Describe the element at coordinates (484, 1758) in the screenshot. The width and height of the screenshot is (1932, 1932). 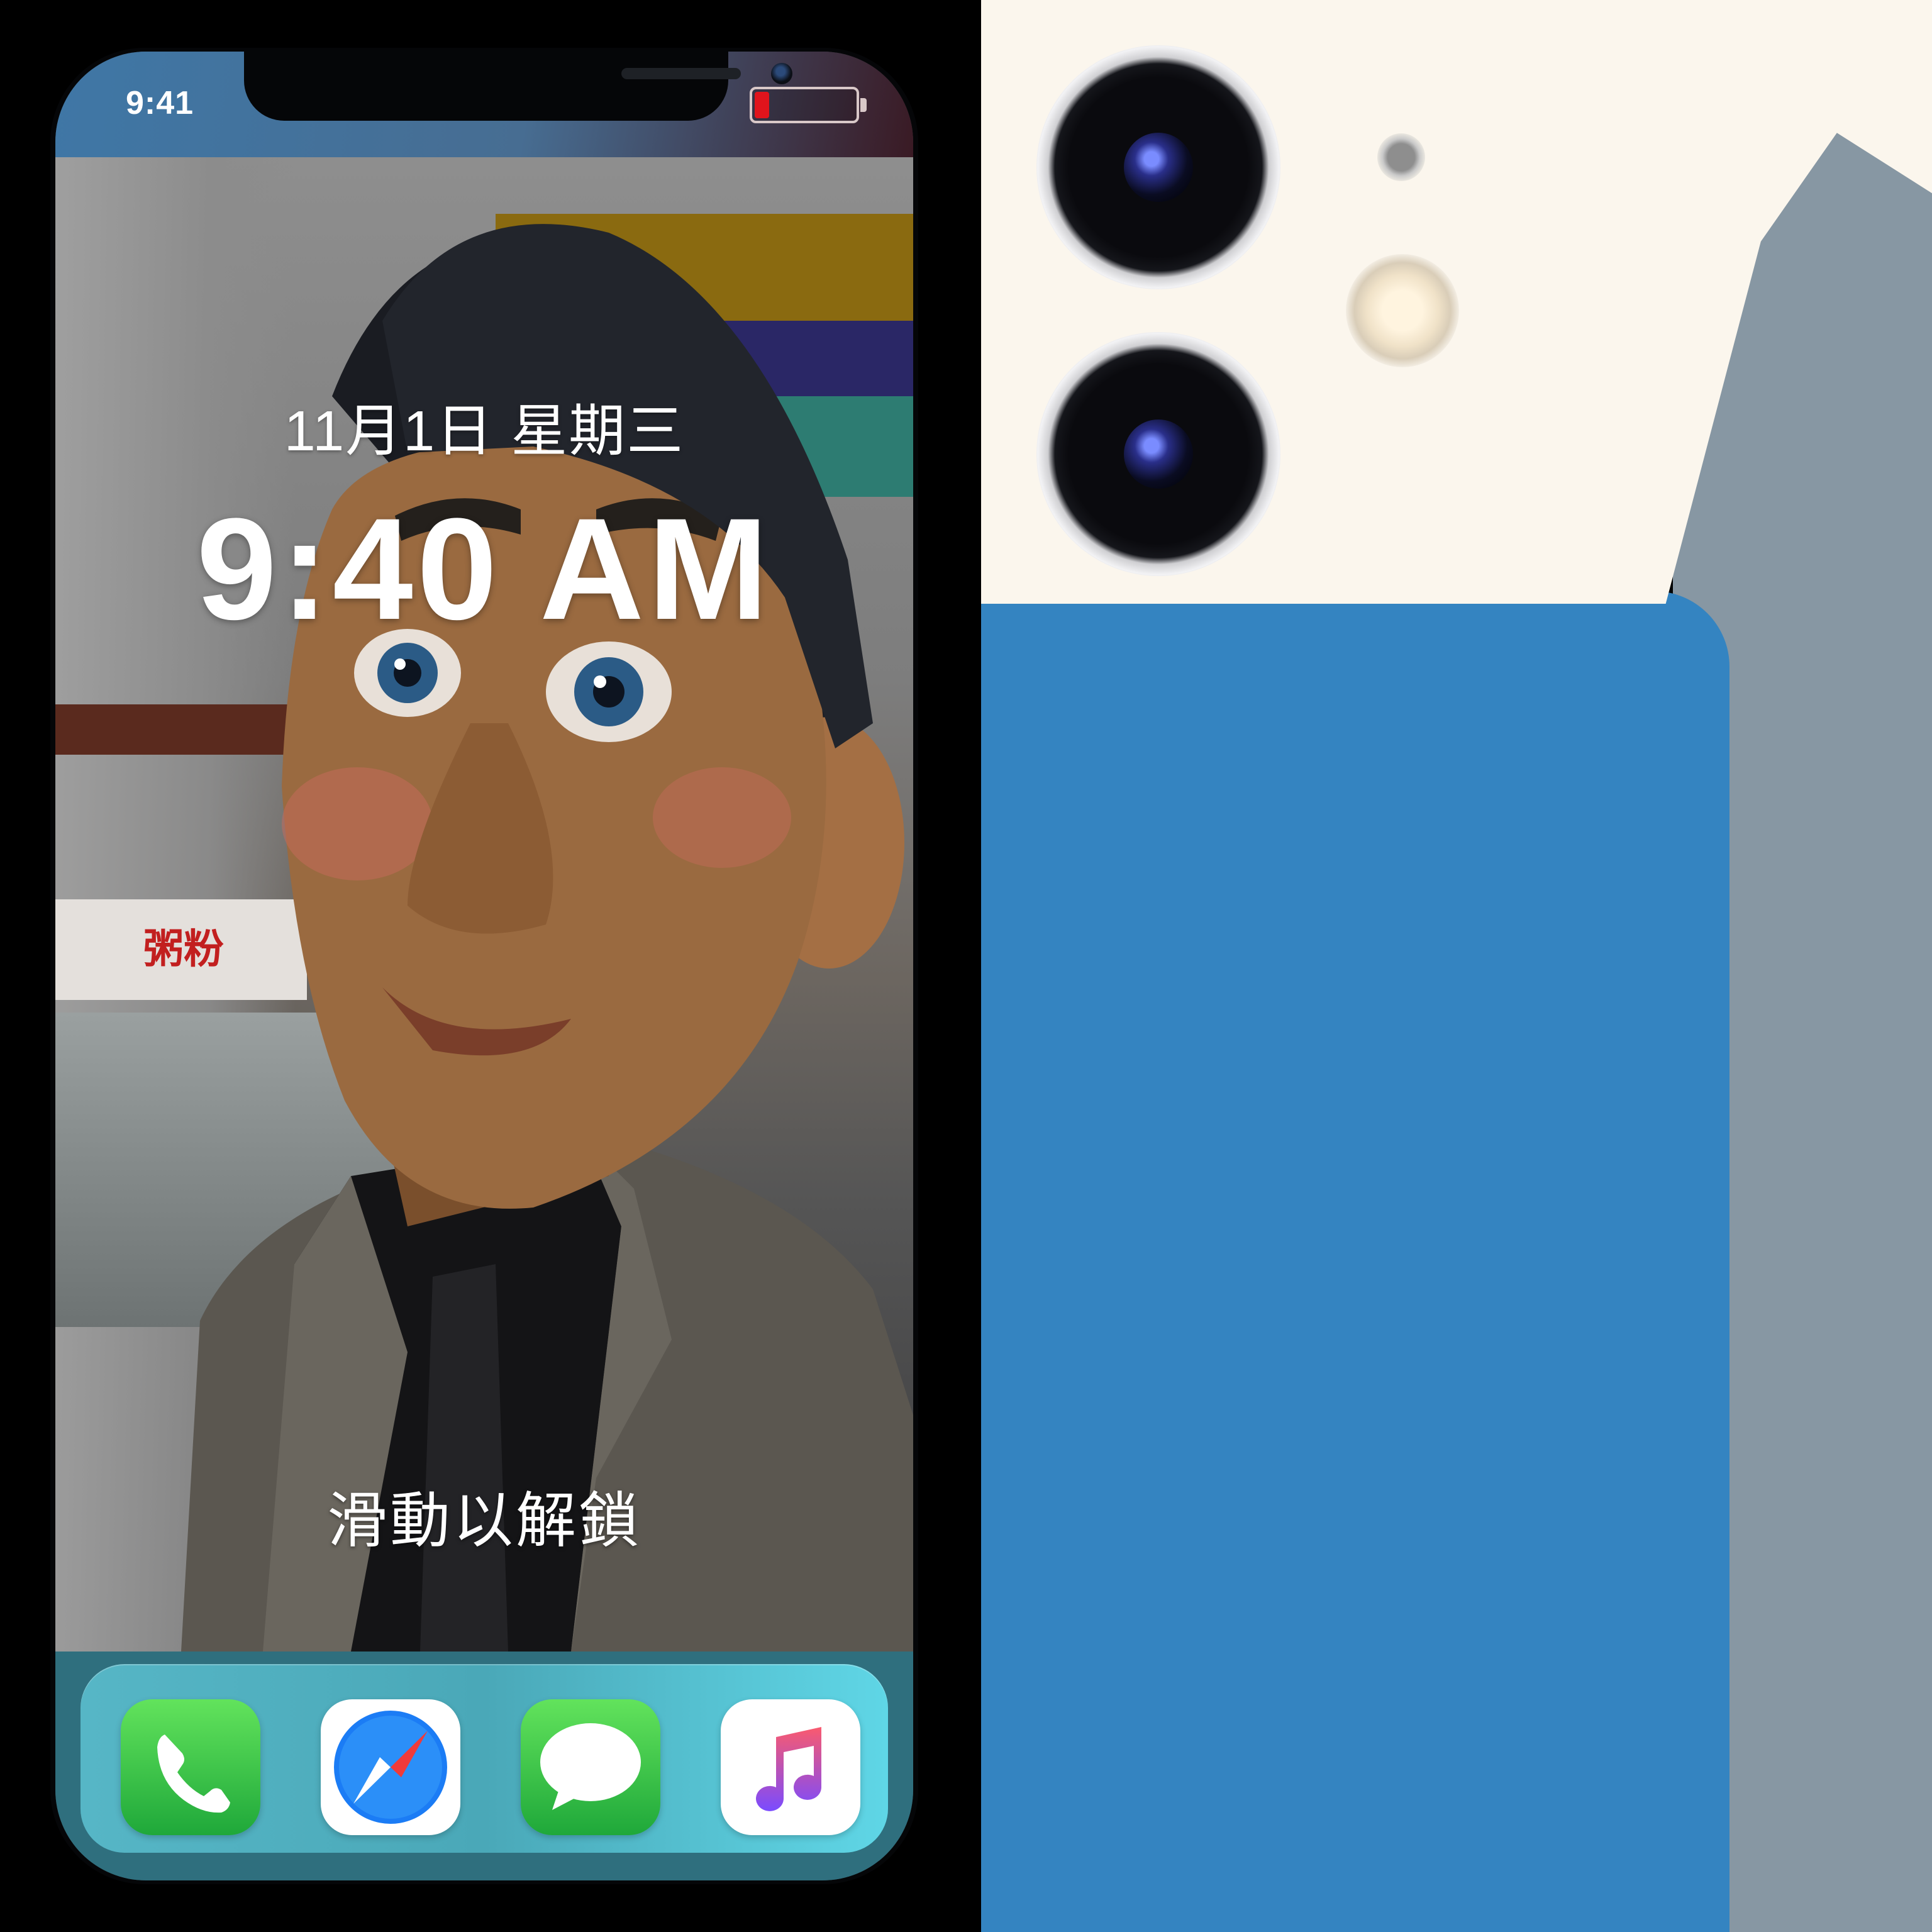
I see `dock` at that location.